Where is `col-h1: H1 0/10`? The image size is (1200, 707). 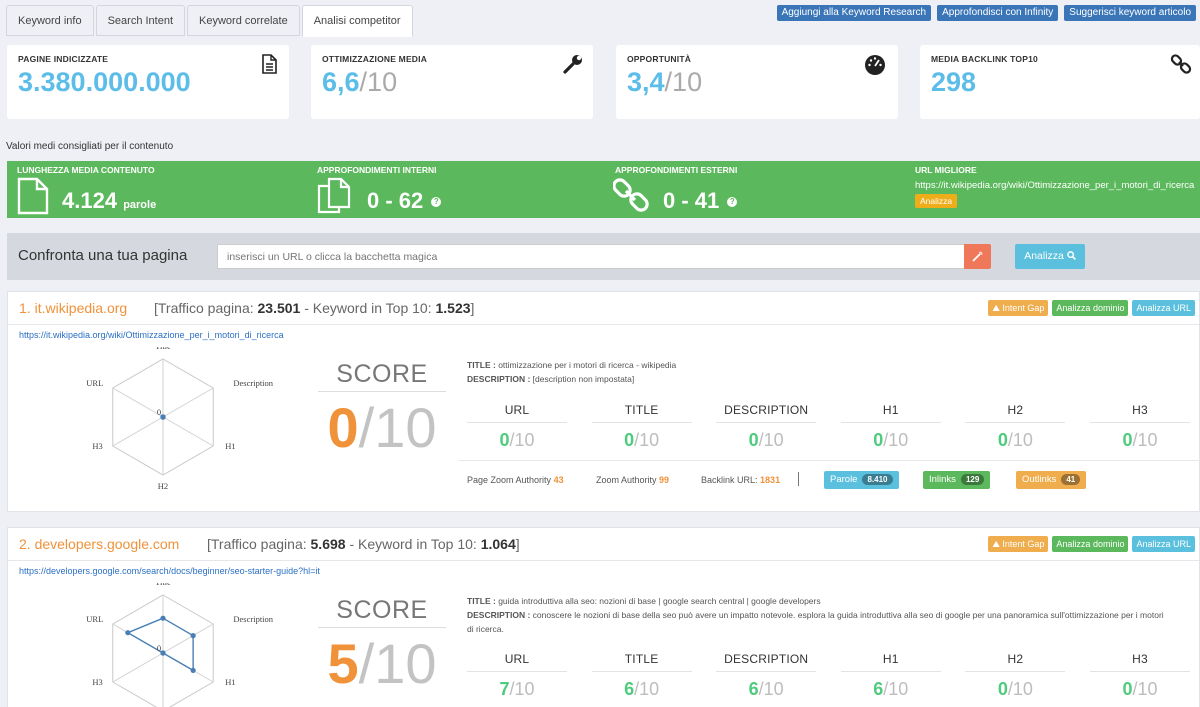
col-h1: H1 0/10 is located at coordinates (890, 427).